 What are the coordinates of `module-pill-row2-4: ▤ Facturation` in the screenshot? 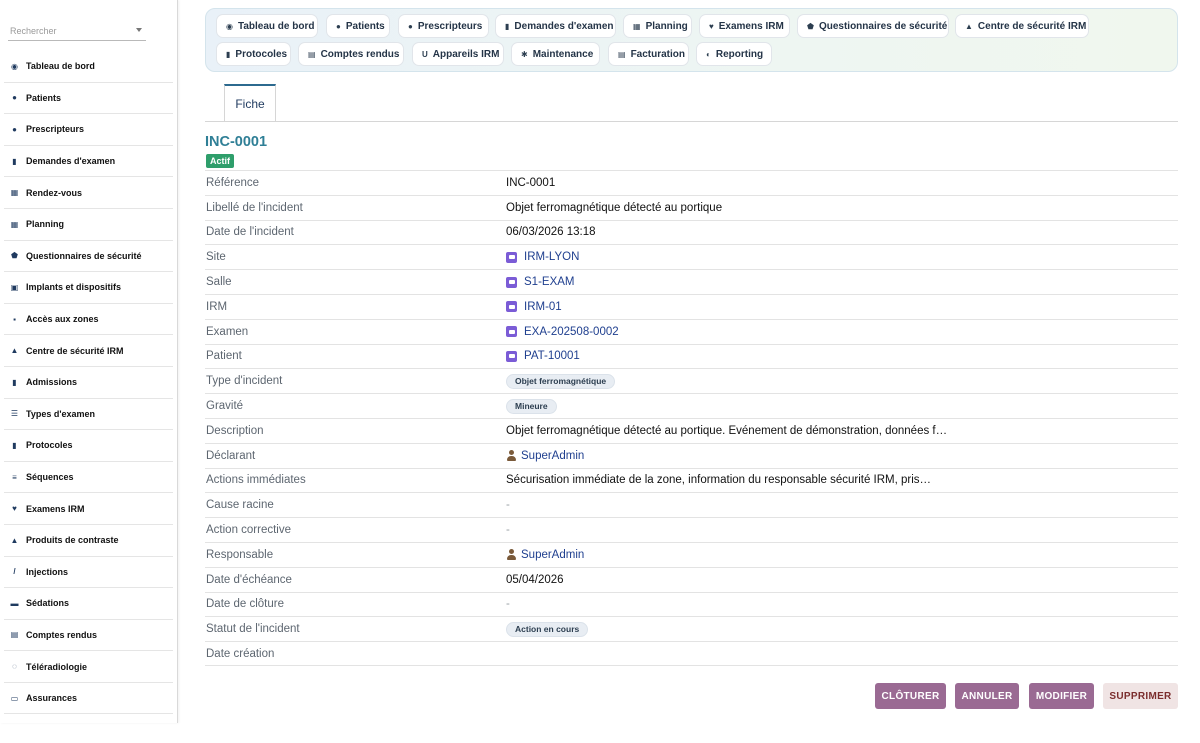 It's located at (648, 54).